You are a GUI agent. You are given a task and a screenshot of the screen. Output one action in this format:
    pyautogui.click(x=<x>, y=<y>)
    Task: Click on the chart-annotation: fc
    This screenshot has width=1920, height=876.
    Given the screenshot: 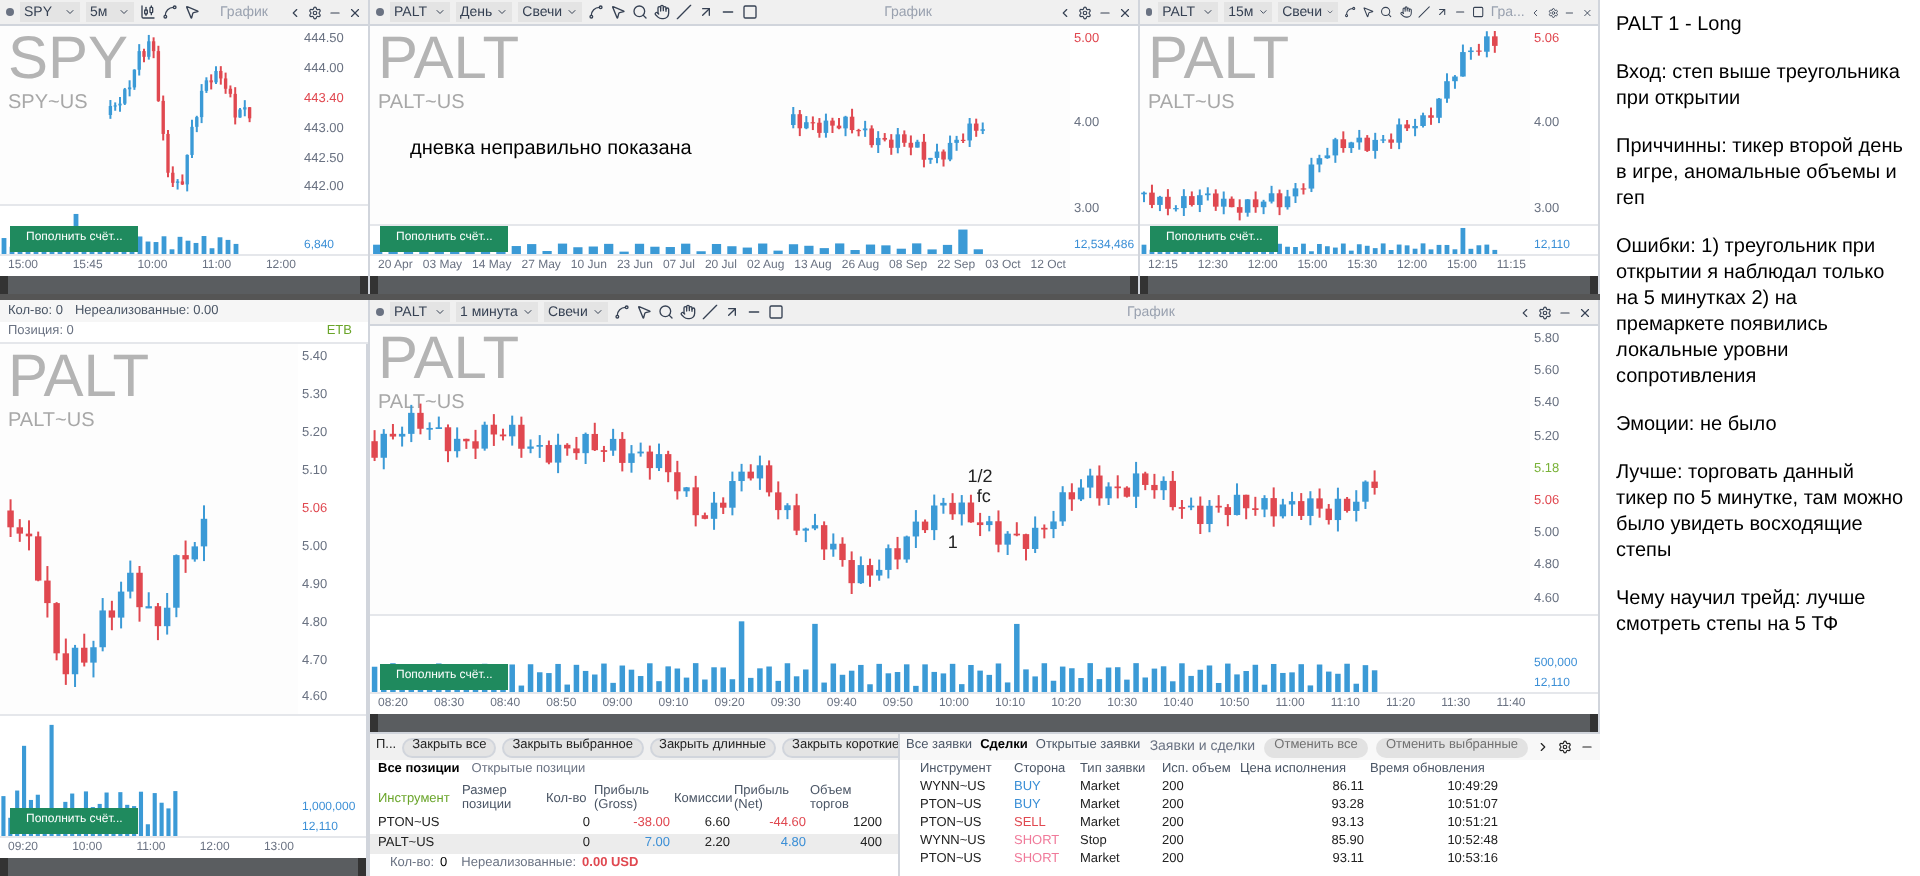 What is the action you would take?
    pyautogui.click(x=983, y=496)
    